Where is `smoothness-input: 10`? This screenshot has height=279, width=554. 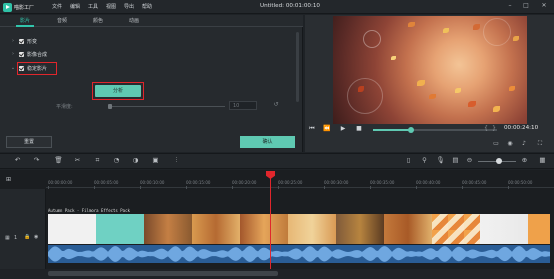
smoothness-input: 10 is located at coordinates (243, 105).